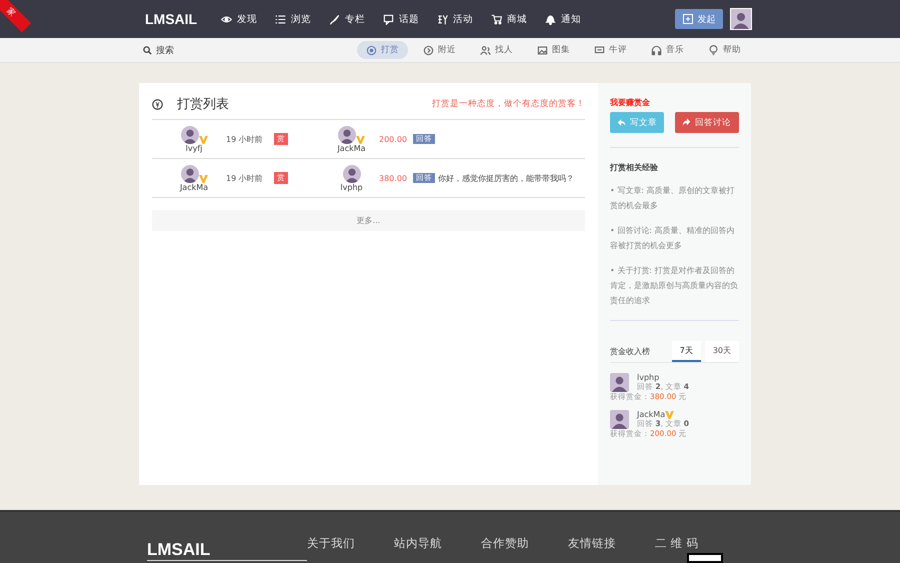 The image size is (900, 563). I want to click on footer-logo: LMSAIL, so click(227, 550).